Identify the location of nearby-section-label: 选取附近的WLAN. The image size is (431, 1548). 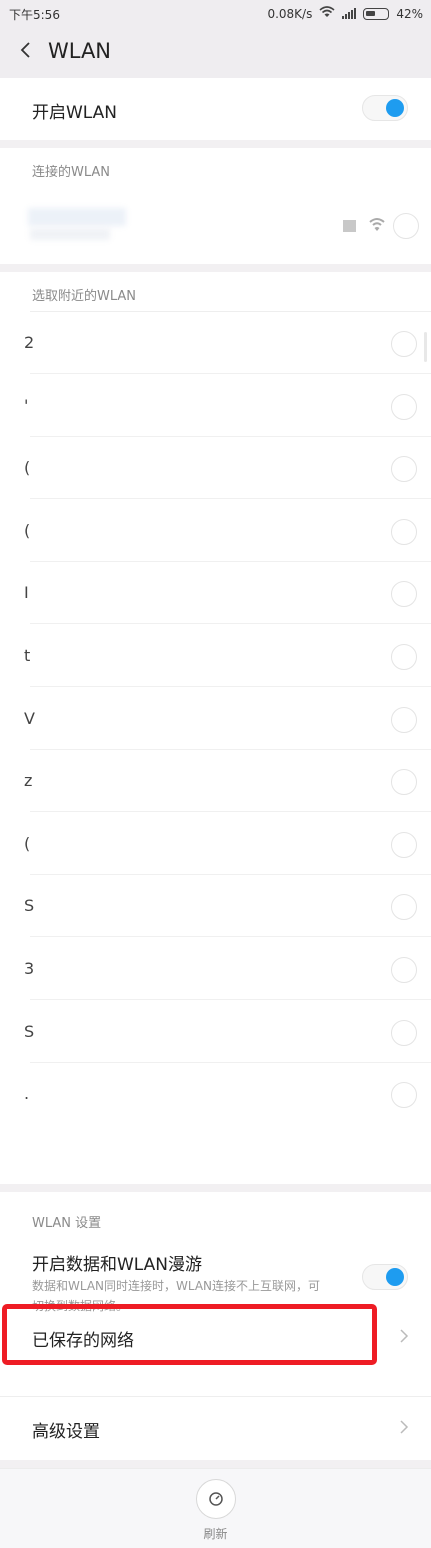
(84, 296).